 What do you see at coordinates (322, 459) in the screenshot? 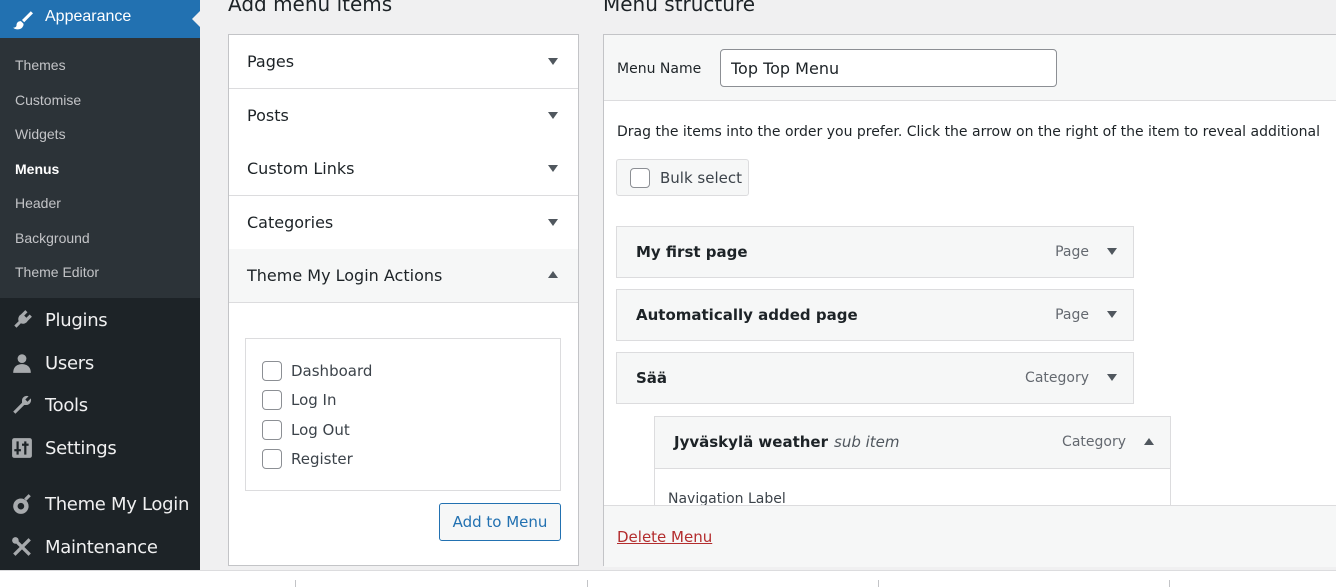
I see `tml-option-label: Register` at bounding box center [322, 459].